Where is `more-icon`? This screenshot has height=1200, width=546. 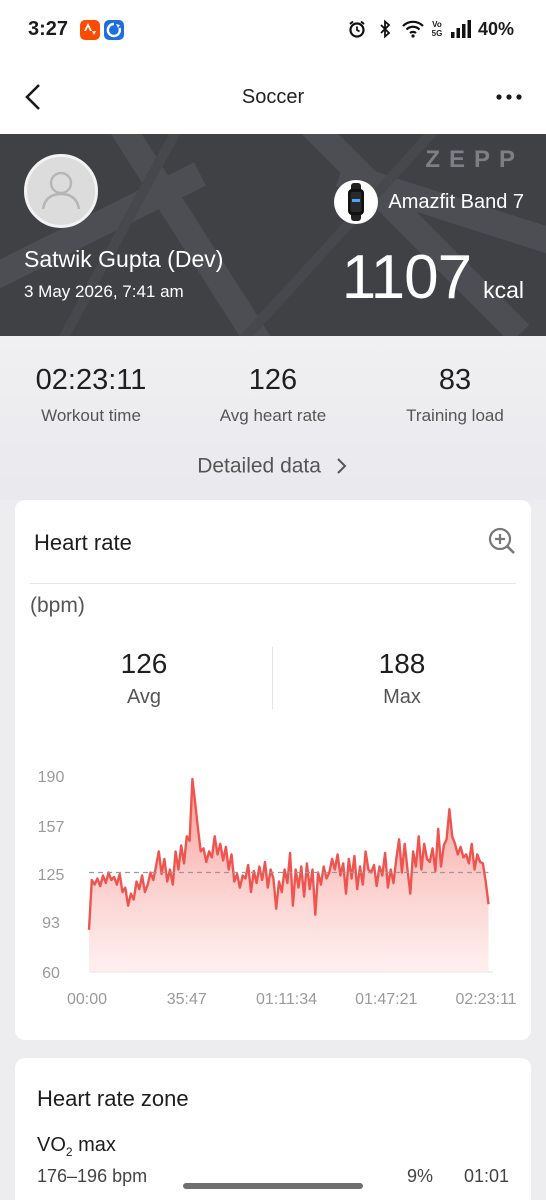
more-icon is located at coordinates (509, 97).